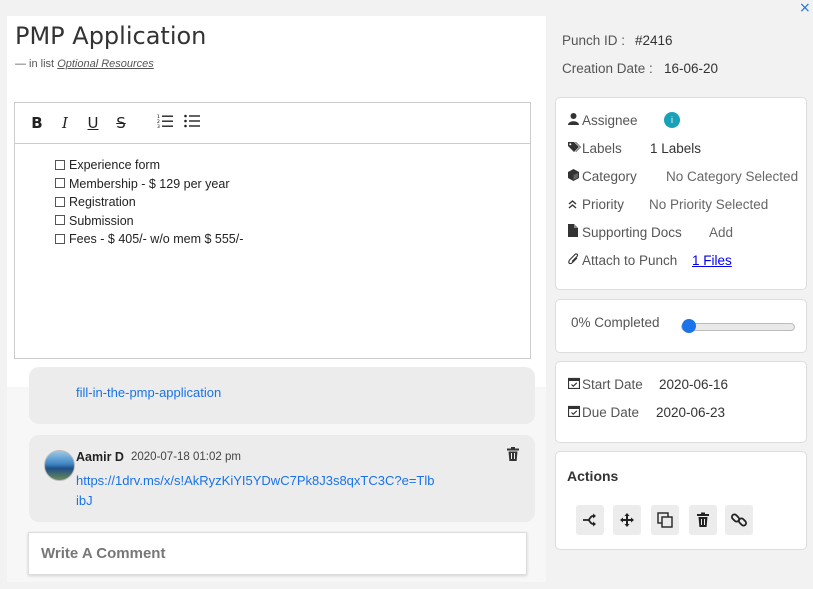 This screenshot has height=589, width=813. Describe the element at coordinates (654, 40) in the screenshot. I see `punch-id-value: #2416` at that location.